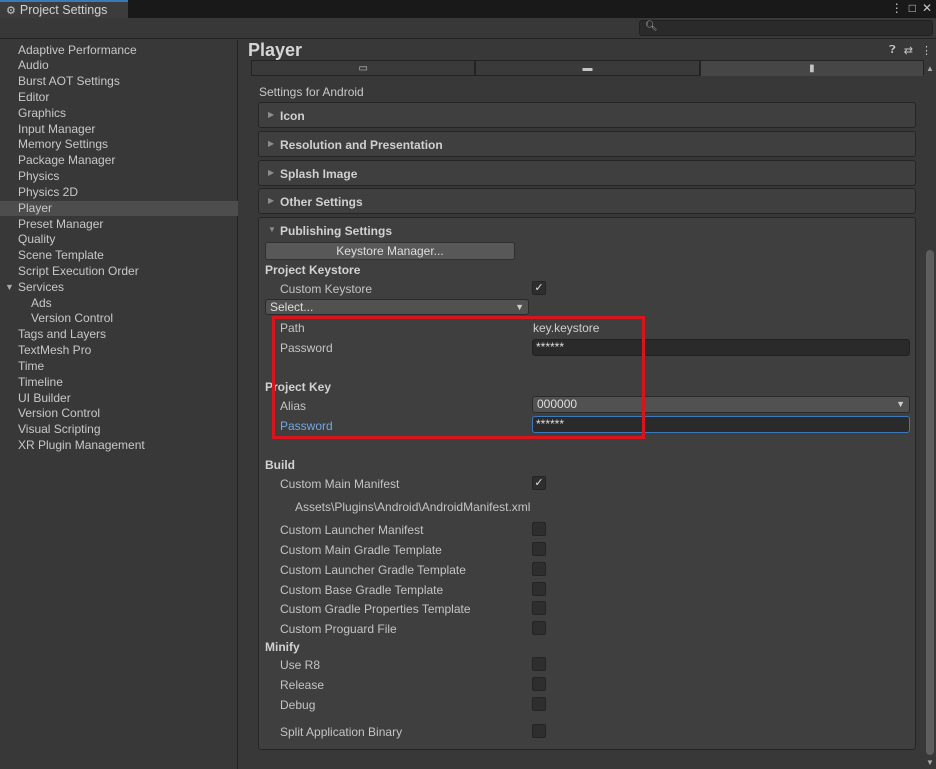 This screenshot has height=769, width=936. What do you see at coordinates (57, 128) in the screenshot?
I see `sidebar-item-label: Input Manager` at bounding box center [57, 128].